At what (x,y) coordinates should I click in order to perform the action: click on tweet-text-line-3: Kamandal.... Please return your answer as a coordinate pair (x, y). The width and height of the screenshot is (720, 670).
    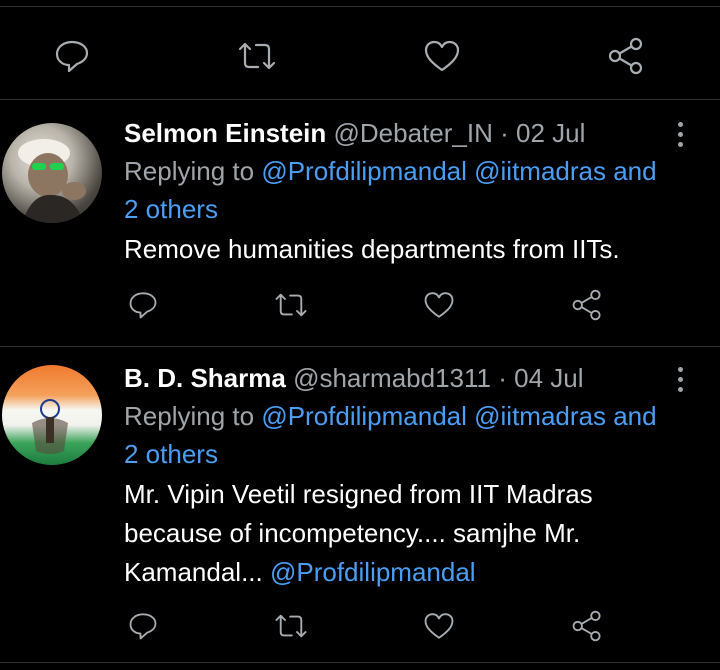
    Looking at the image, I should click on (193, 572).